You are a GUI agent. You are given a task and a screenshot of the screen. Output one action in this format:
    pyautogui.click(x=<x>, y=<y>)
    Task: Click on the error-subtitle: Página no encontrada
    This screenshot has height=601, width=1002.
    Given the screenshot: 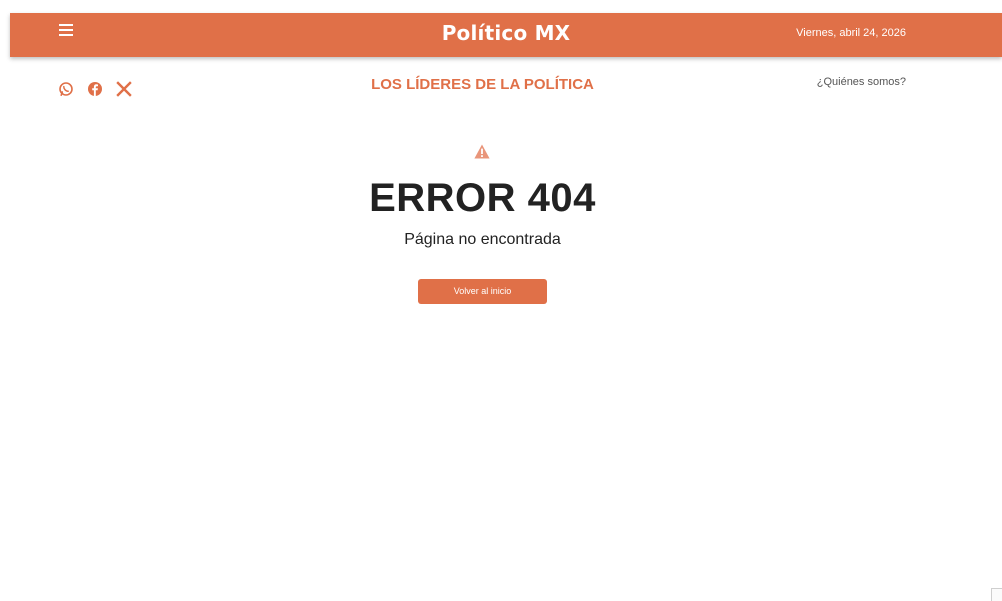 What is the action you would take?
    pyautogui.click(x=482, y=239)
    